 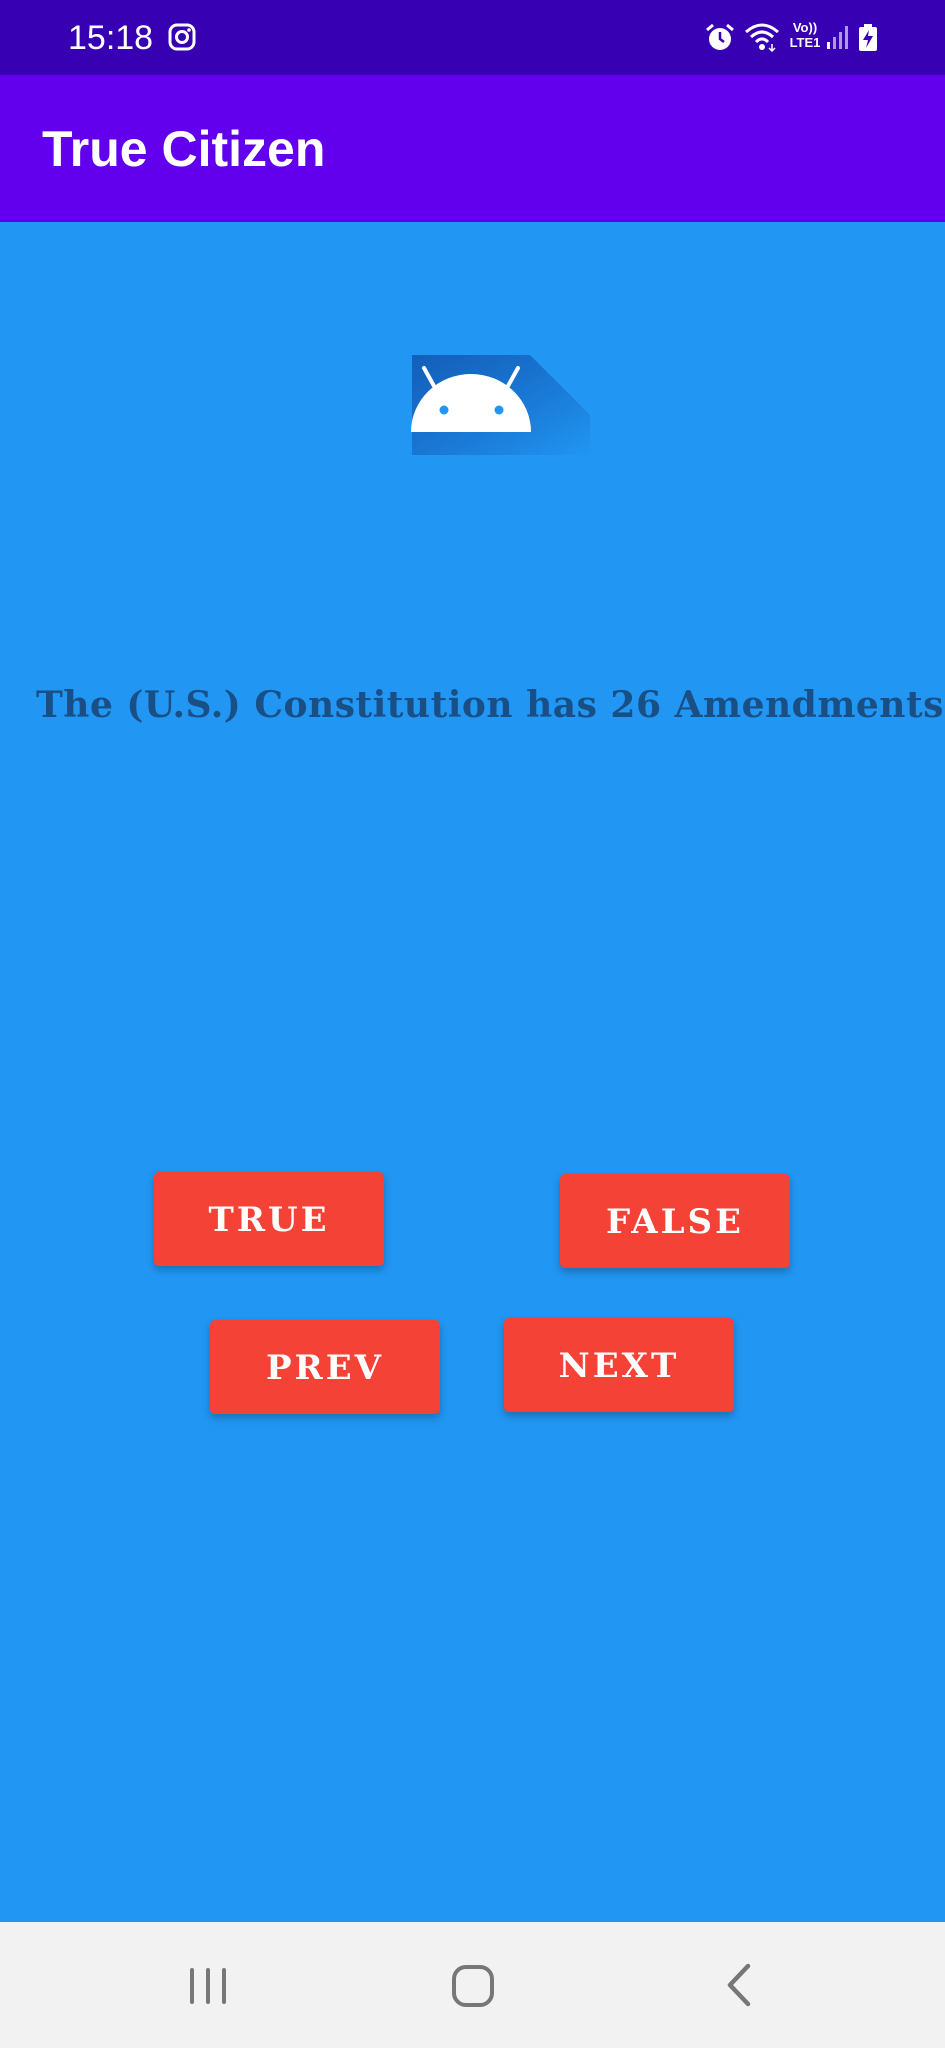 What do you see at coordinates (472, 148) in the screenshot?
I see `app-bar: True Citizen` at bounding box center [472, 148].